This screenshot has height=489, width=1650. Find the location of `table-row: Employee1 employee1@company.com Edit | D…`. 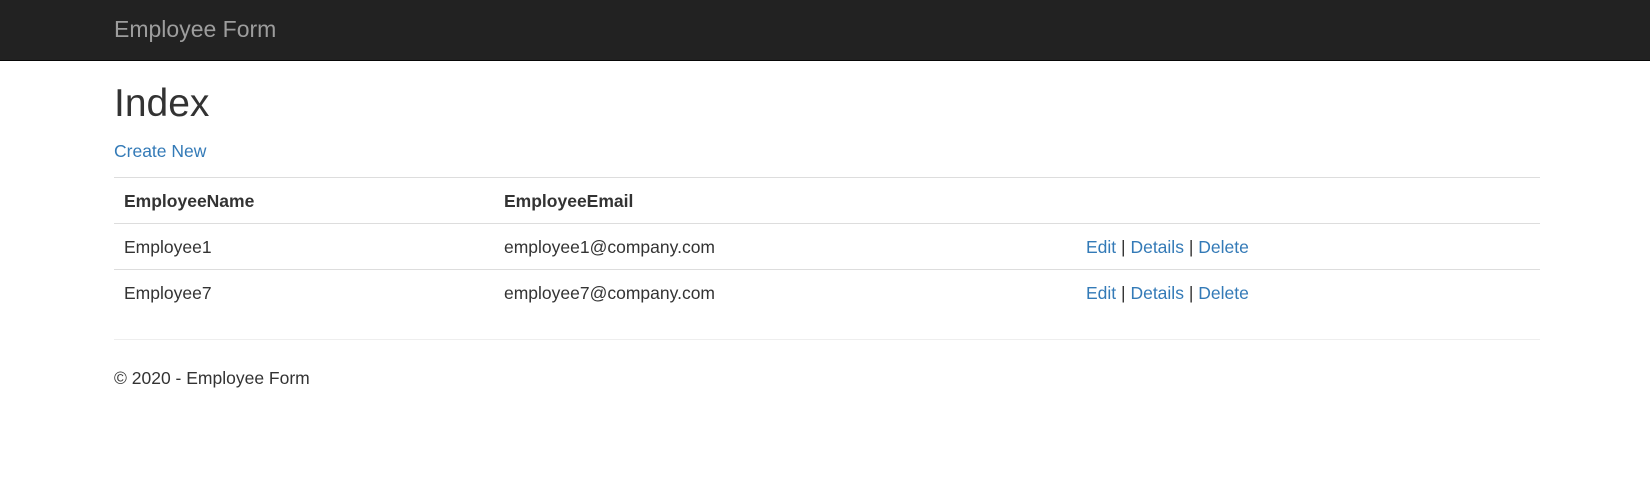

table-row: Employee1 employee1@company.com Edit | D… is located at coordinates (827, 246).